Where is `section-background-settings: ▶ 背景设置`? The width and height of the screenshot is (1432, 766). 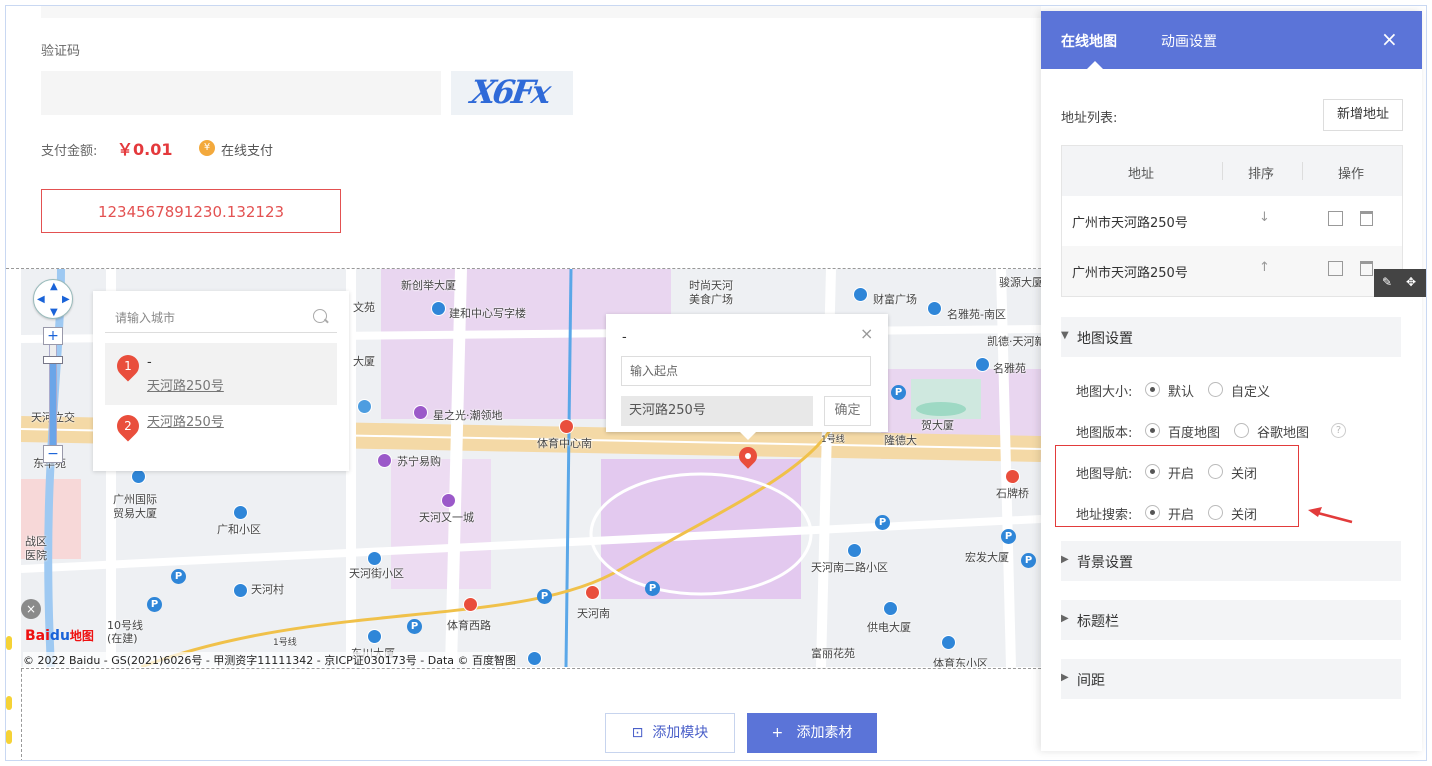
section-background-settings: ▶ 背景设置 is located at coordinates (1231, 561).